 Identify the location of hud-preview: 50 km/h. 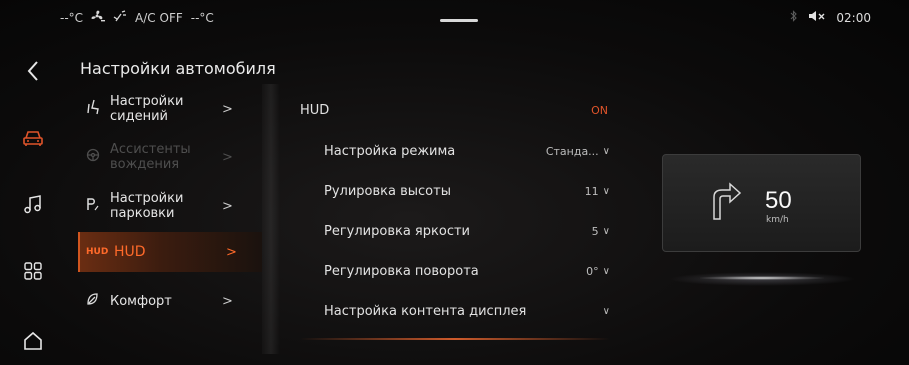
(761, 203).